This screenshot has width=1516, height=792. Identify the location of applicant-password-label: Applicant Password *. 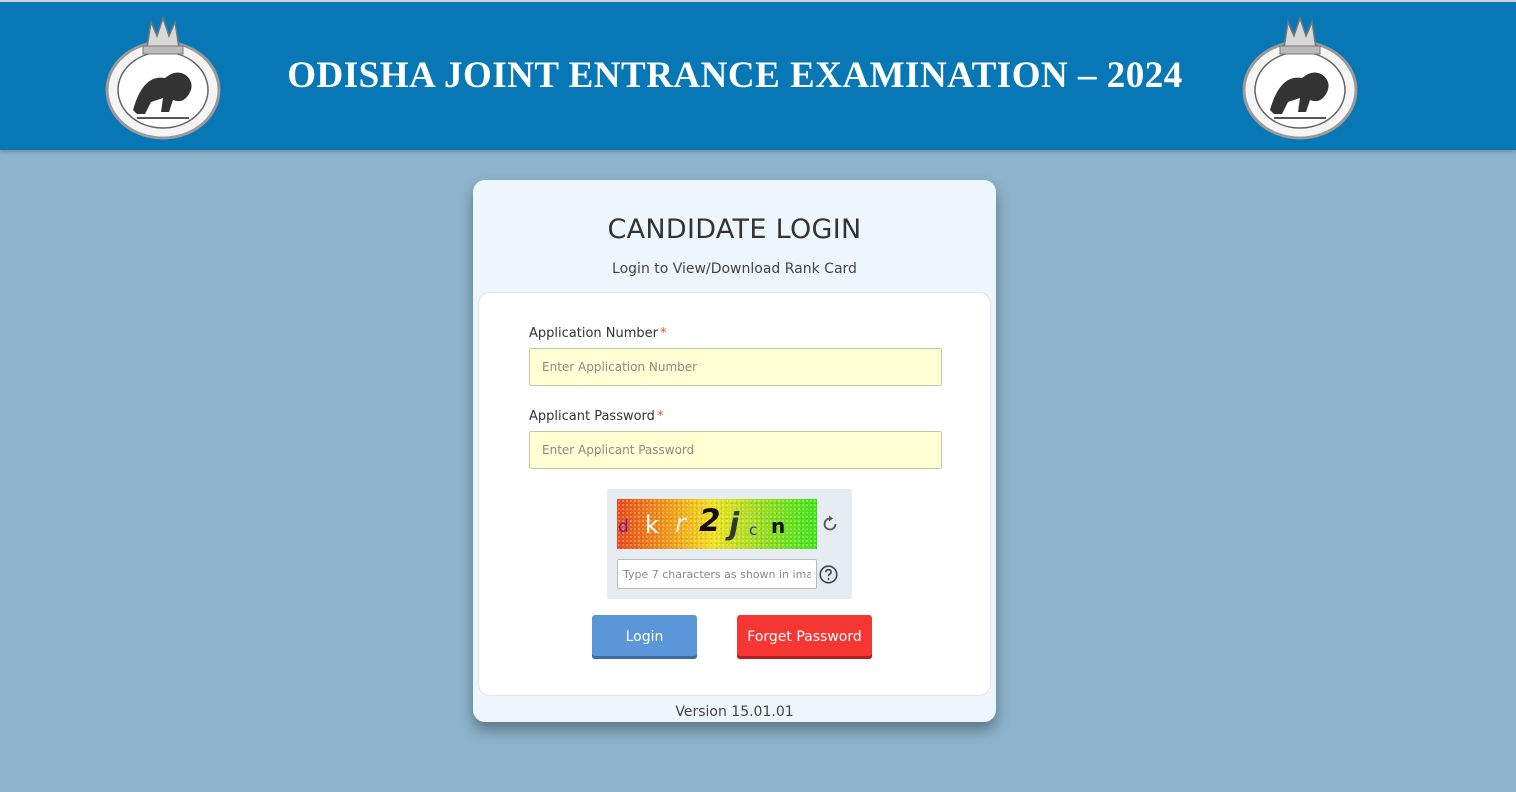
(596, 416).